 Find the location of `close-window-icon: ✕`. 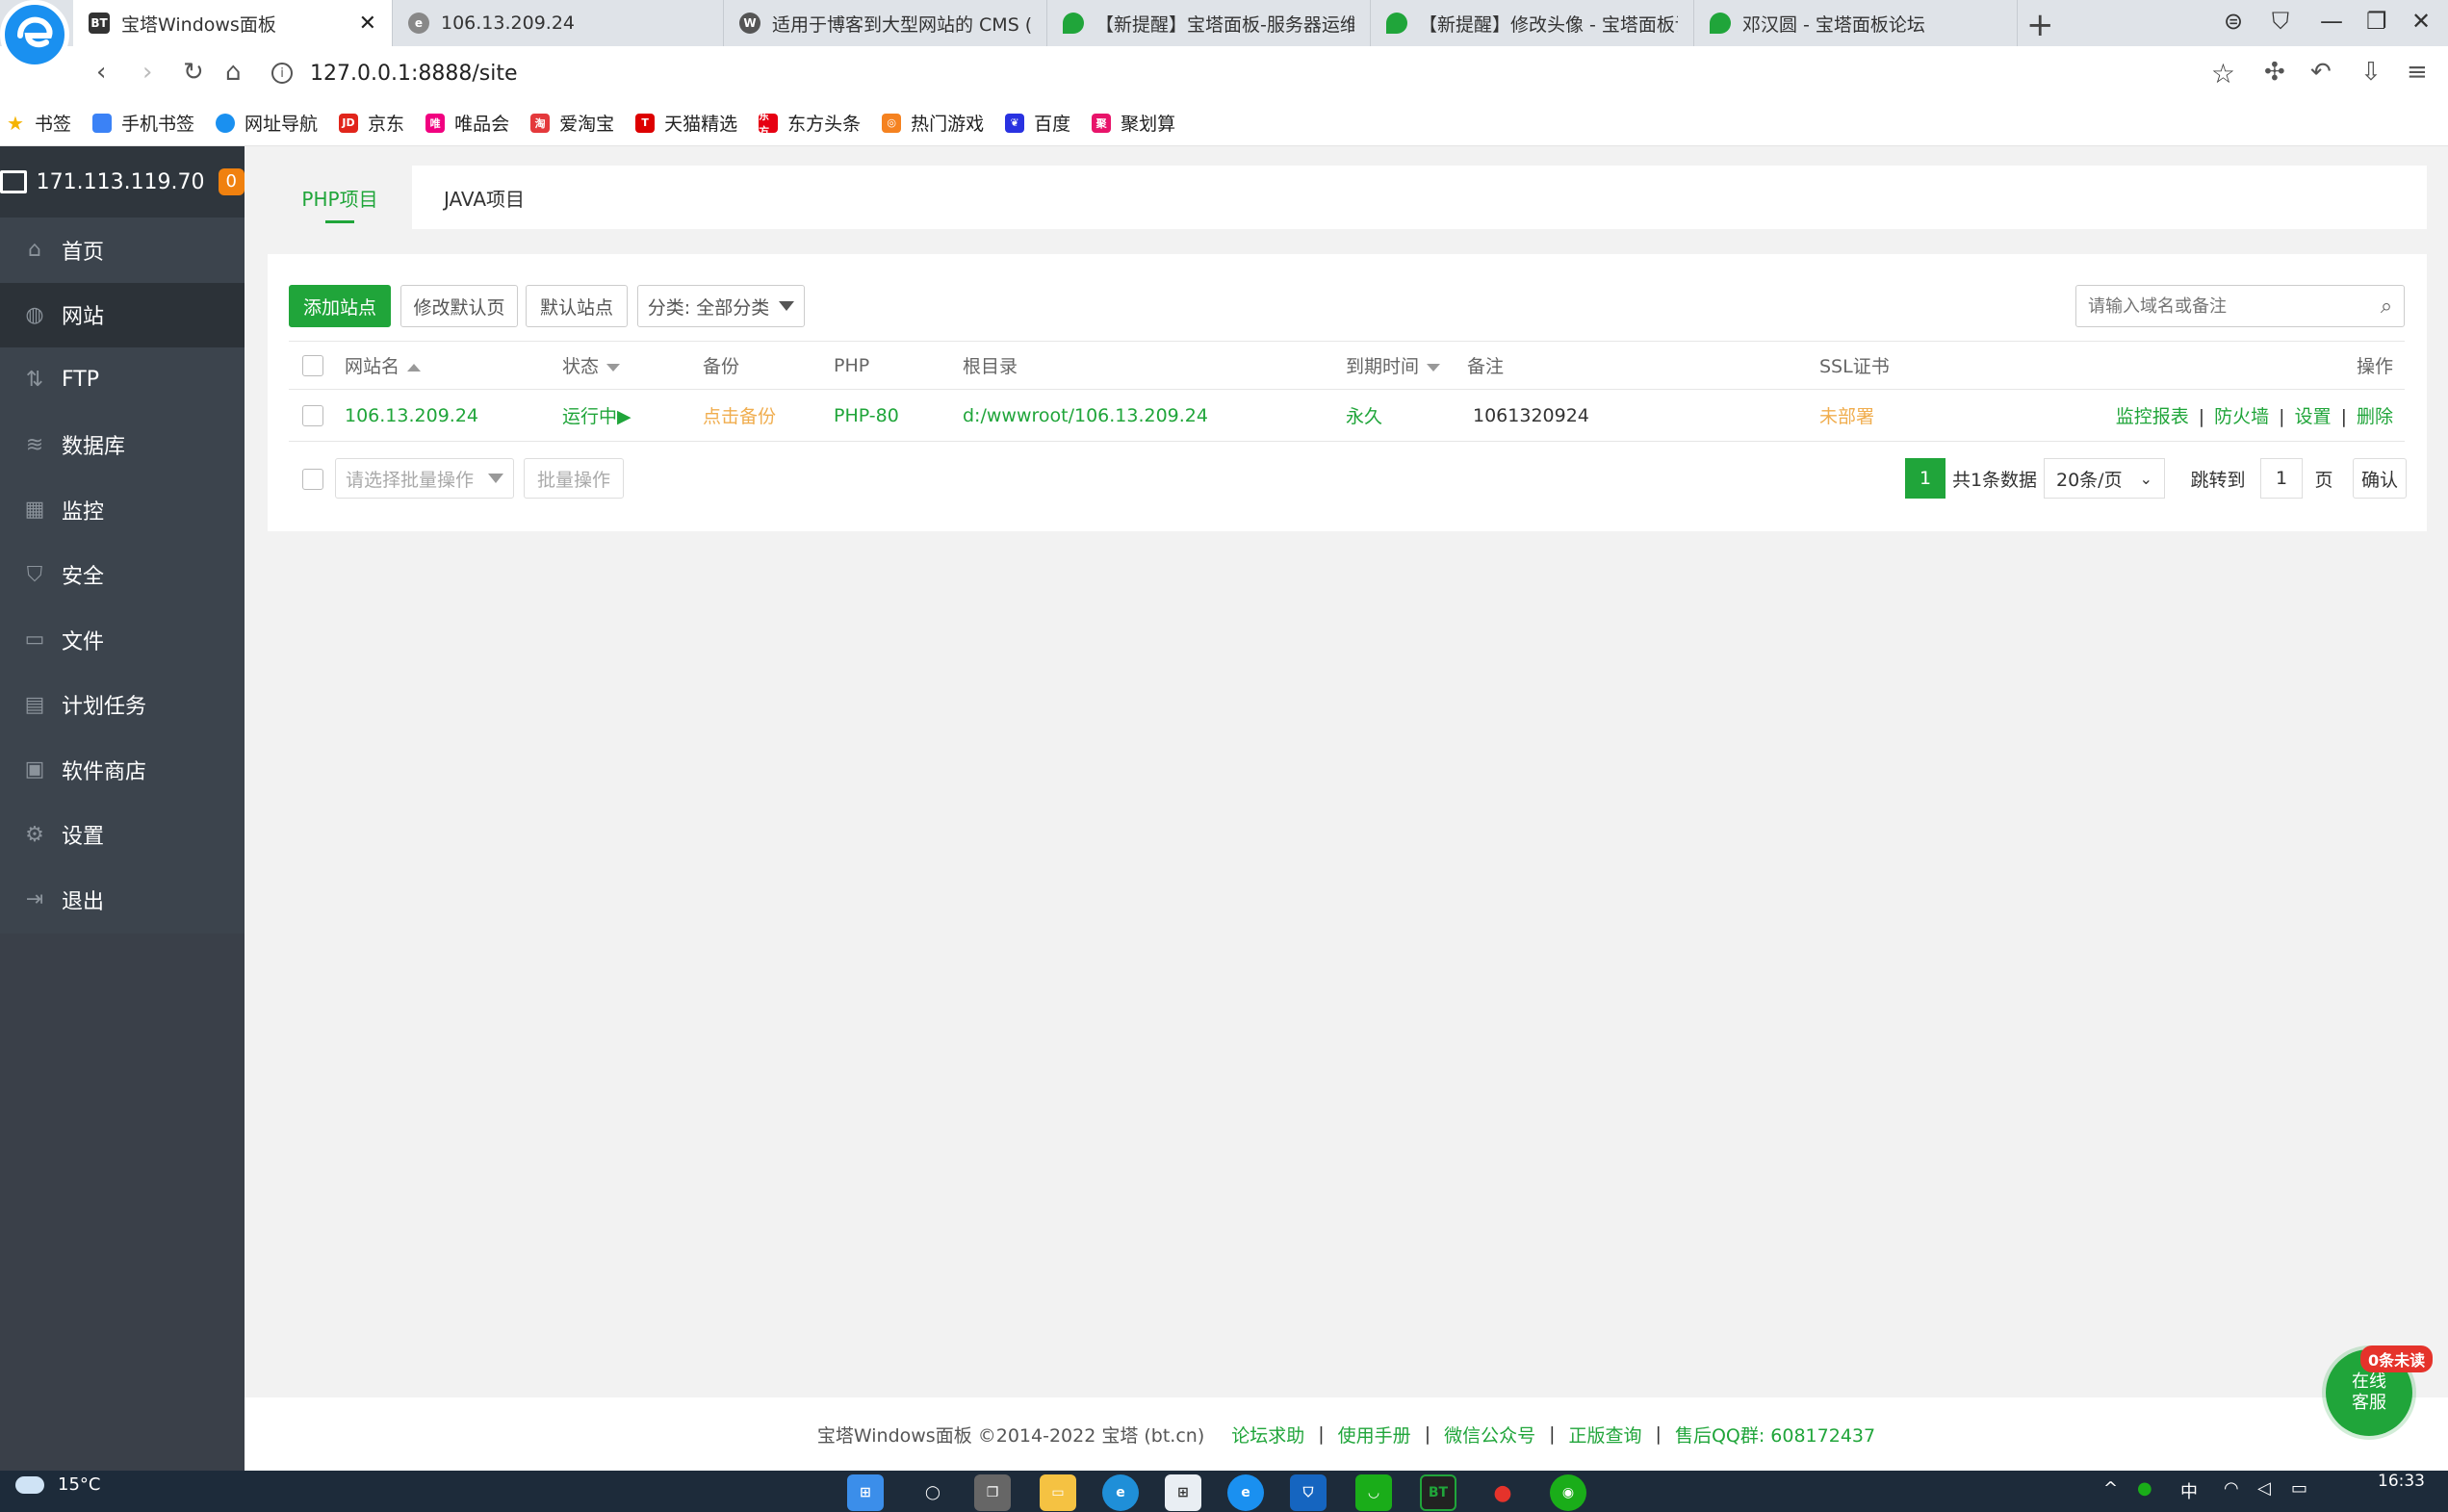

close-window-icon: ✕ is located at coordinates (2421, 21).